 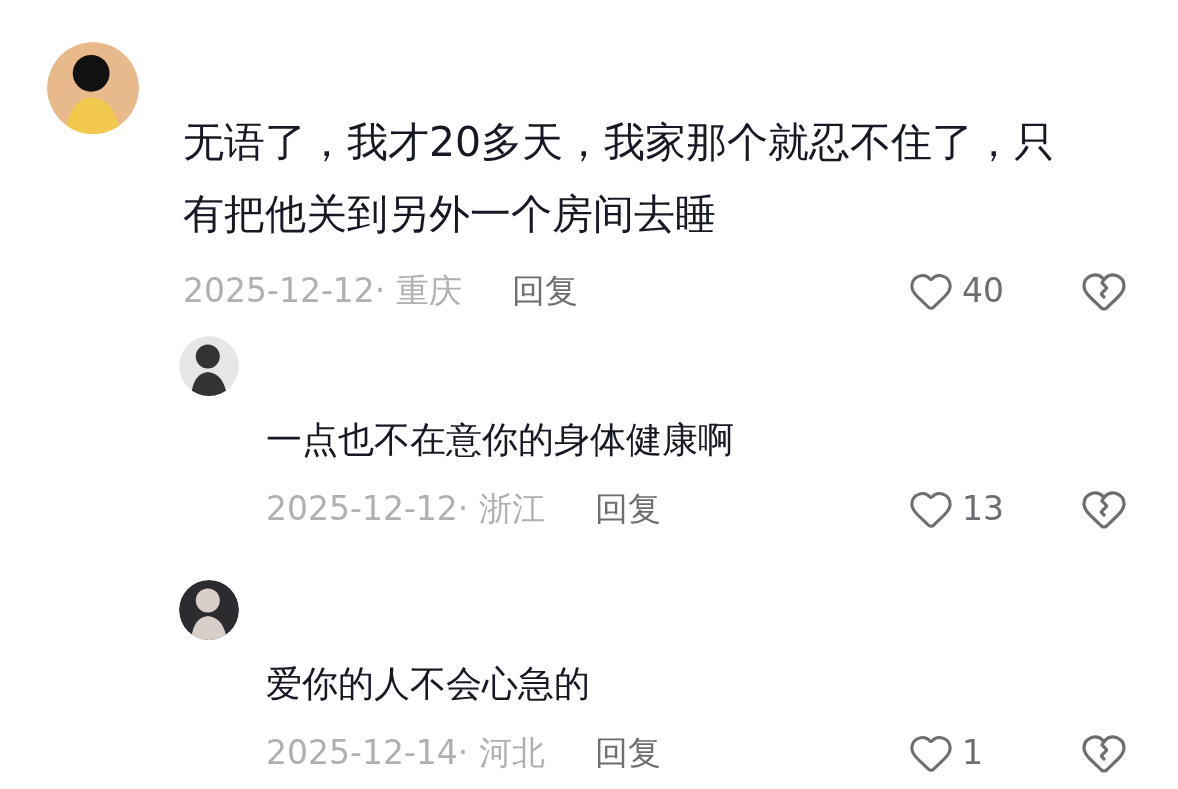 I want to click on comment-text: 爱你的人不会心急的, so click(x=428, y=684).